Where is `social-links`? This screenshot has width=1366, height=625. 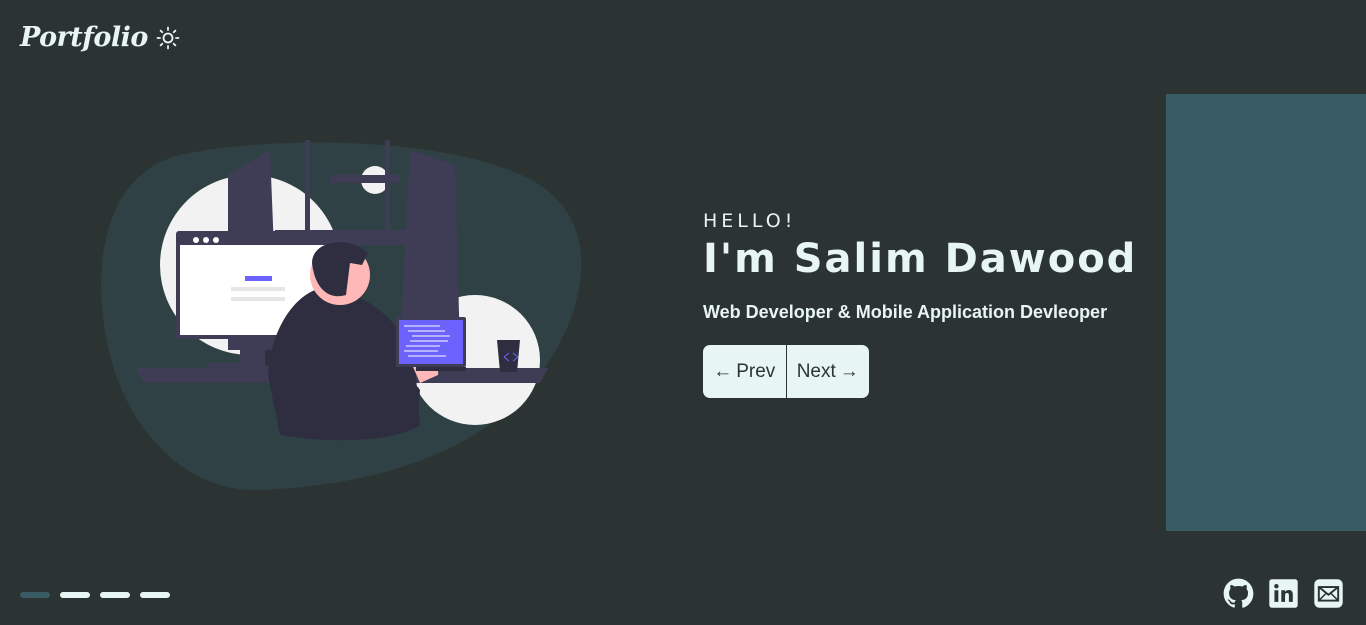
social-links is located at coordinates (1283, 593).